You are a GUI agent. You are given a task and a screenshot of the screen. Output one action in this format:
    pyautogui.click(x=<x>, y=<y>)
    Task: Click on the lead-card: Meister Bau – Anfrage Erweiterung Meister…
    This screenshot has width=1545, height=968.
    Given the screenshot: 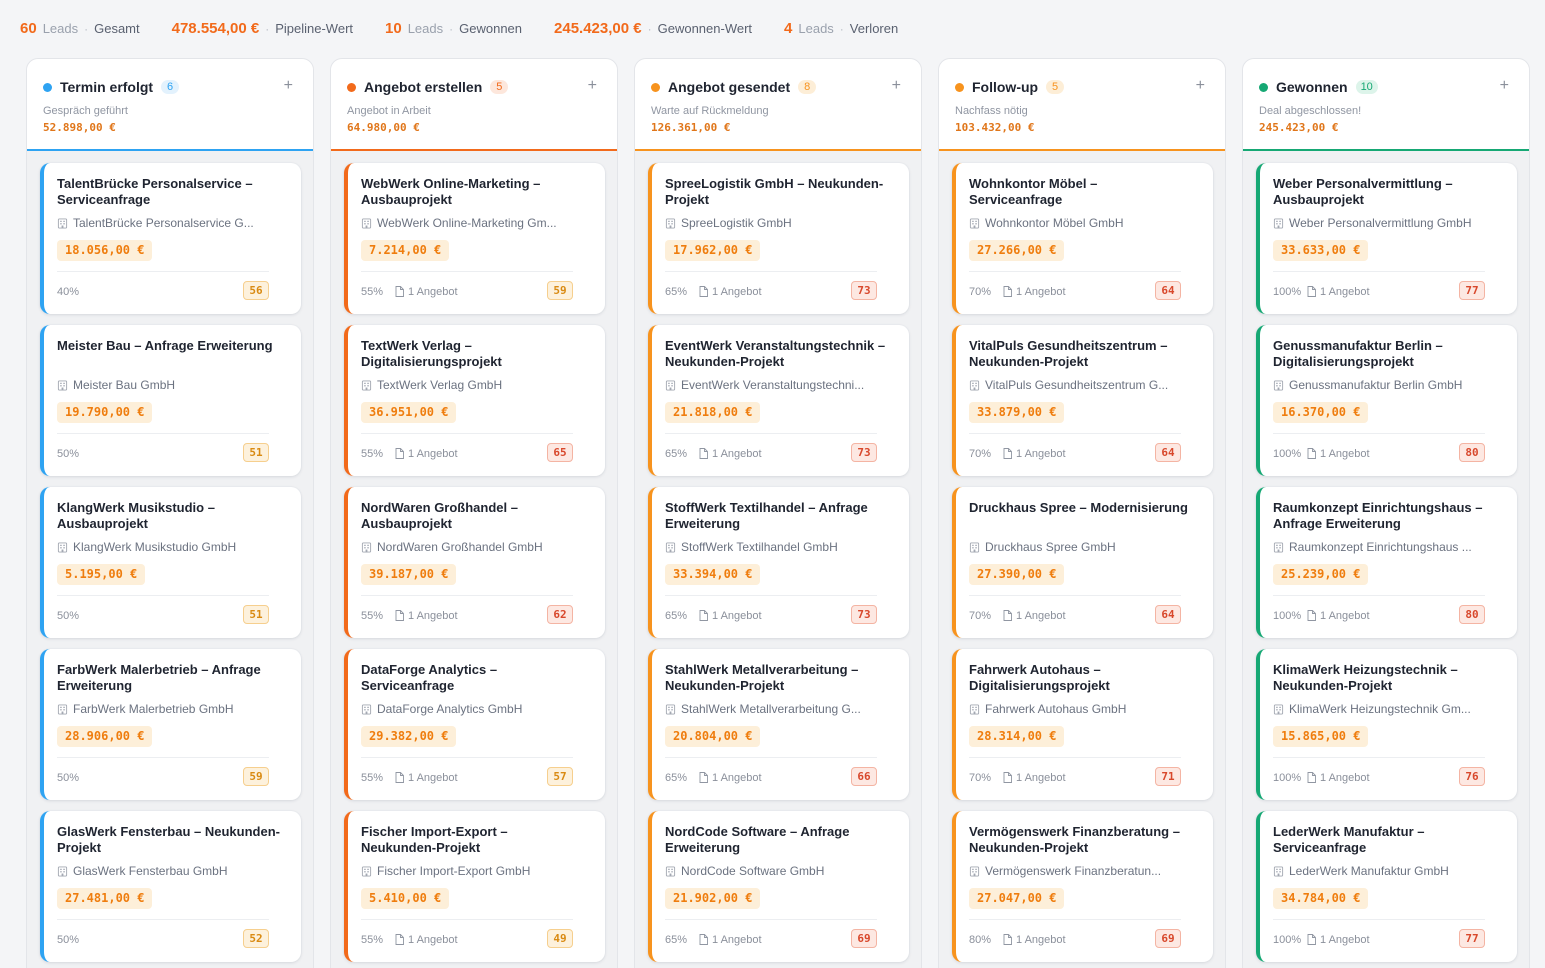 What is the action you would take?
    pyautogui.click(x=170, y=400)
    